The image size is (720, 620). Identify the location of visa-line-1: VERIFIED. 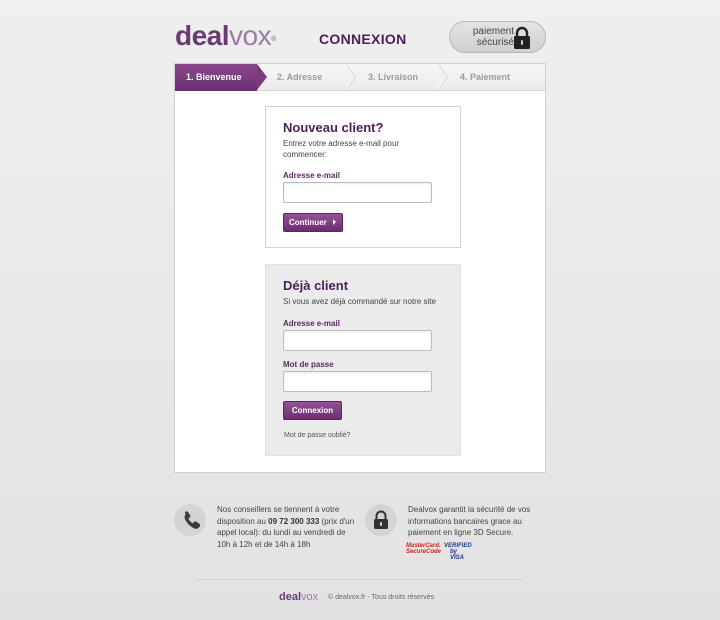
(458, 546).